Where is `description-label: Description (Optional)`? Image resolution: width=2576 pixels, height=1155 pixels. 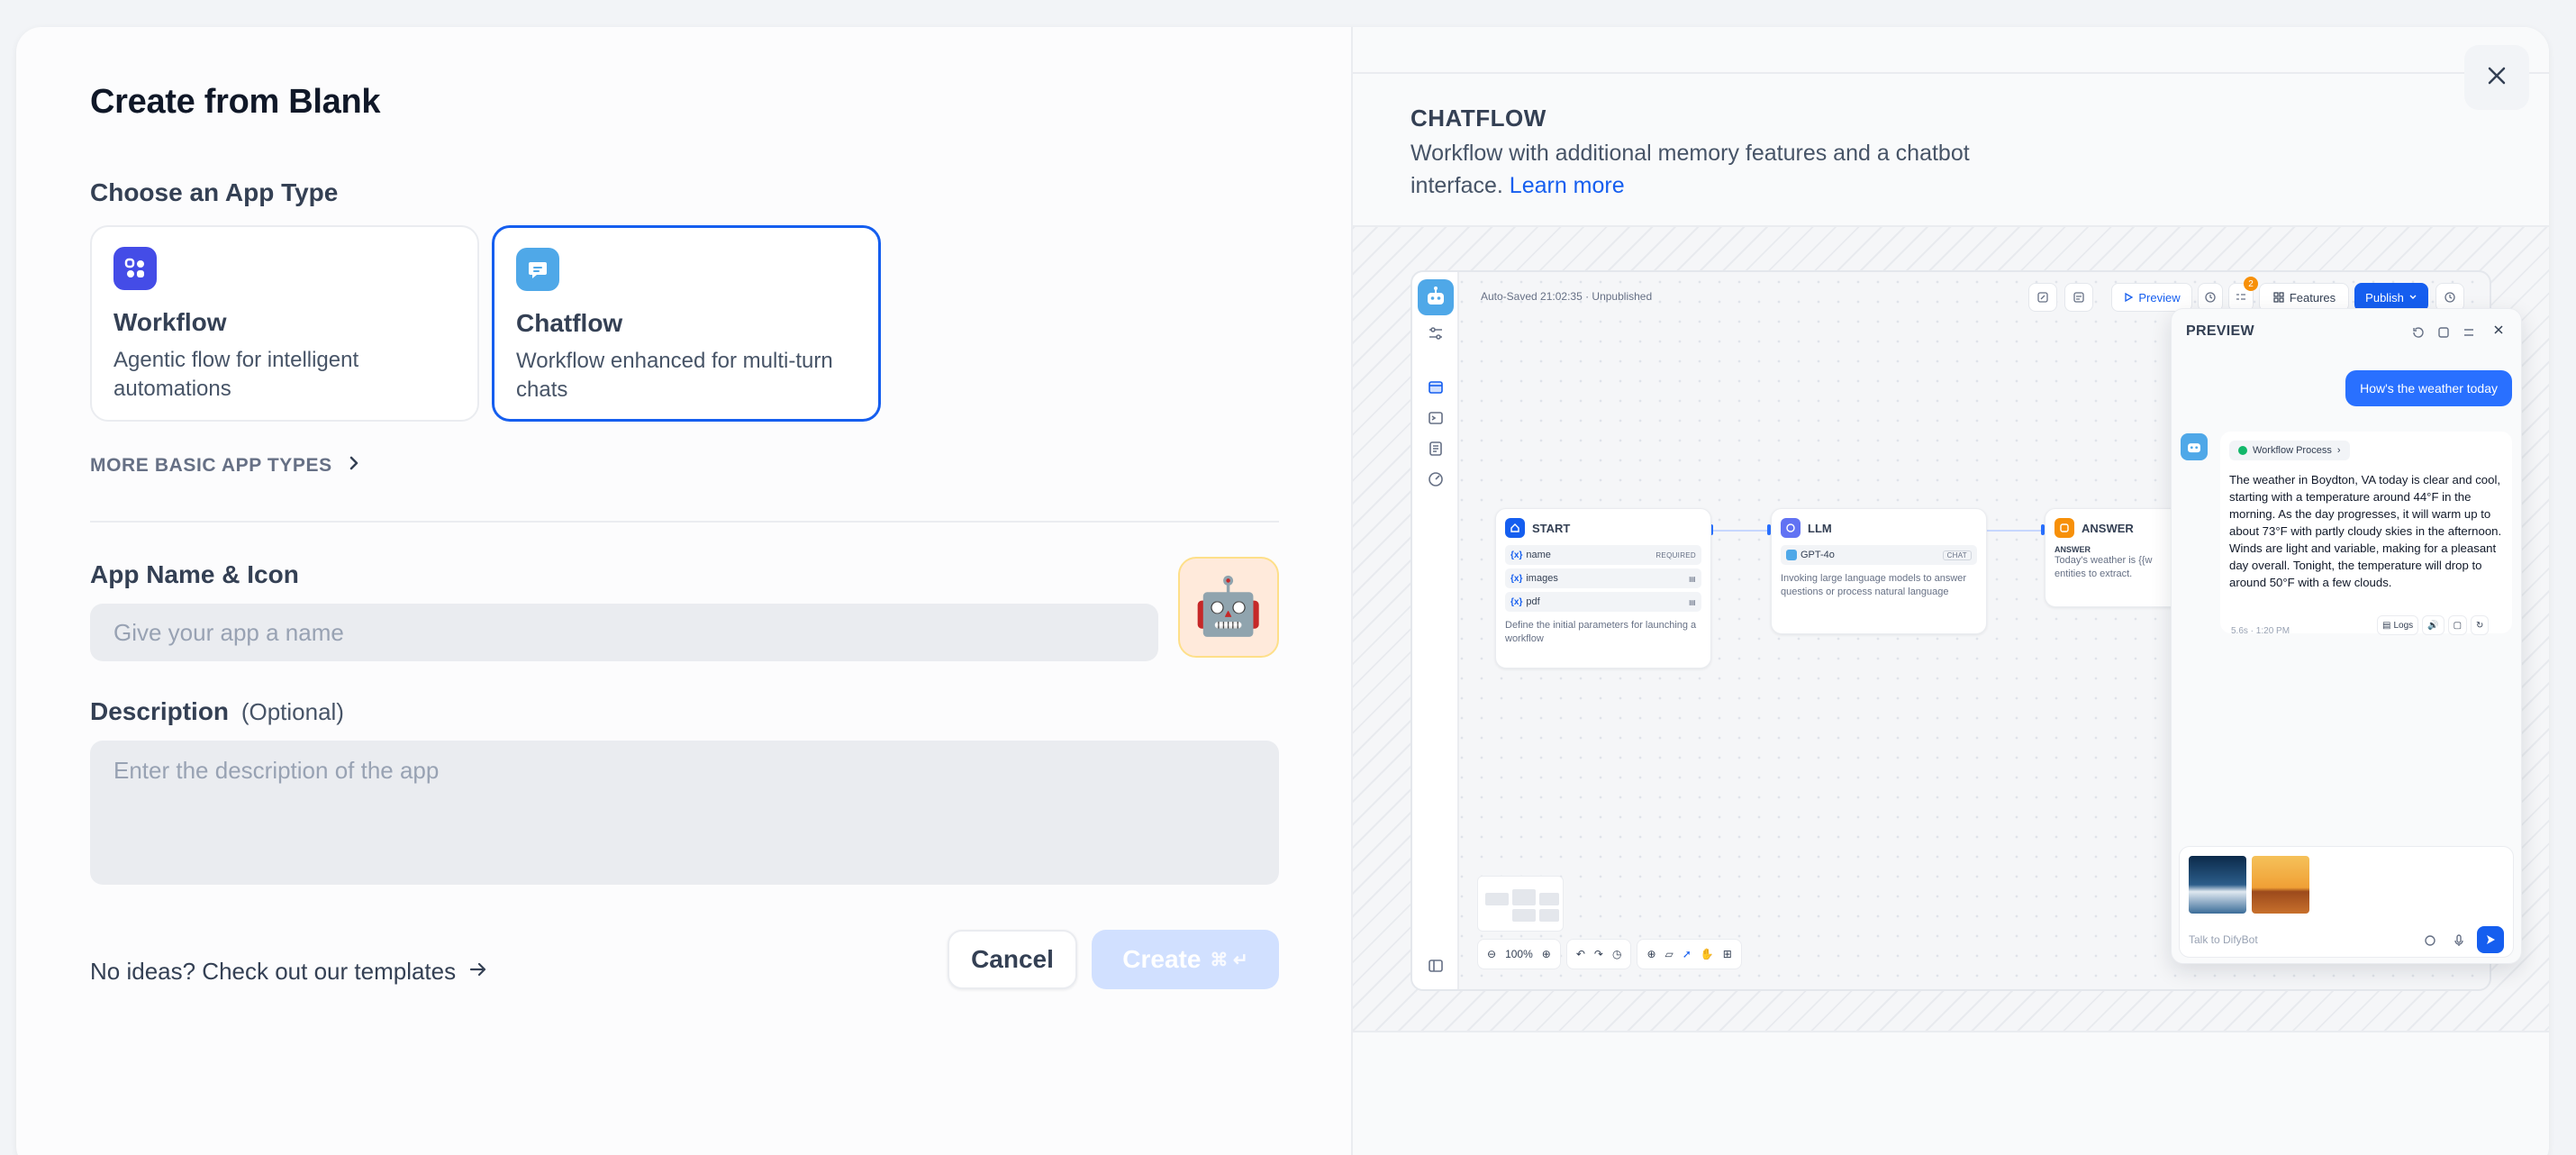
description-label: Description (Optional) is located at coordinates (217, 712).